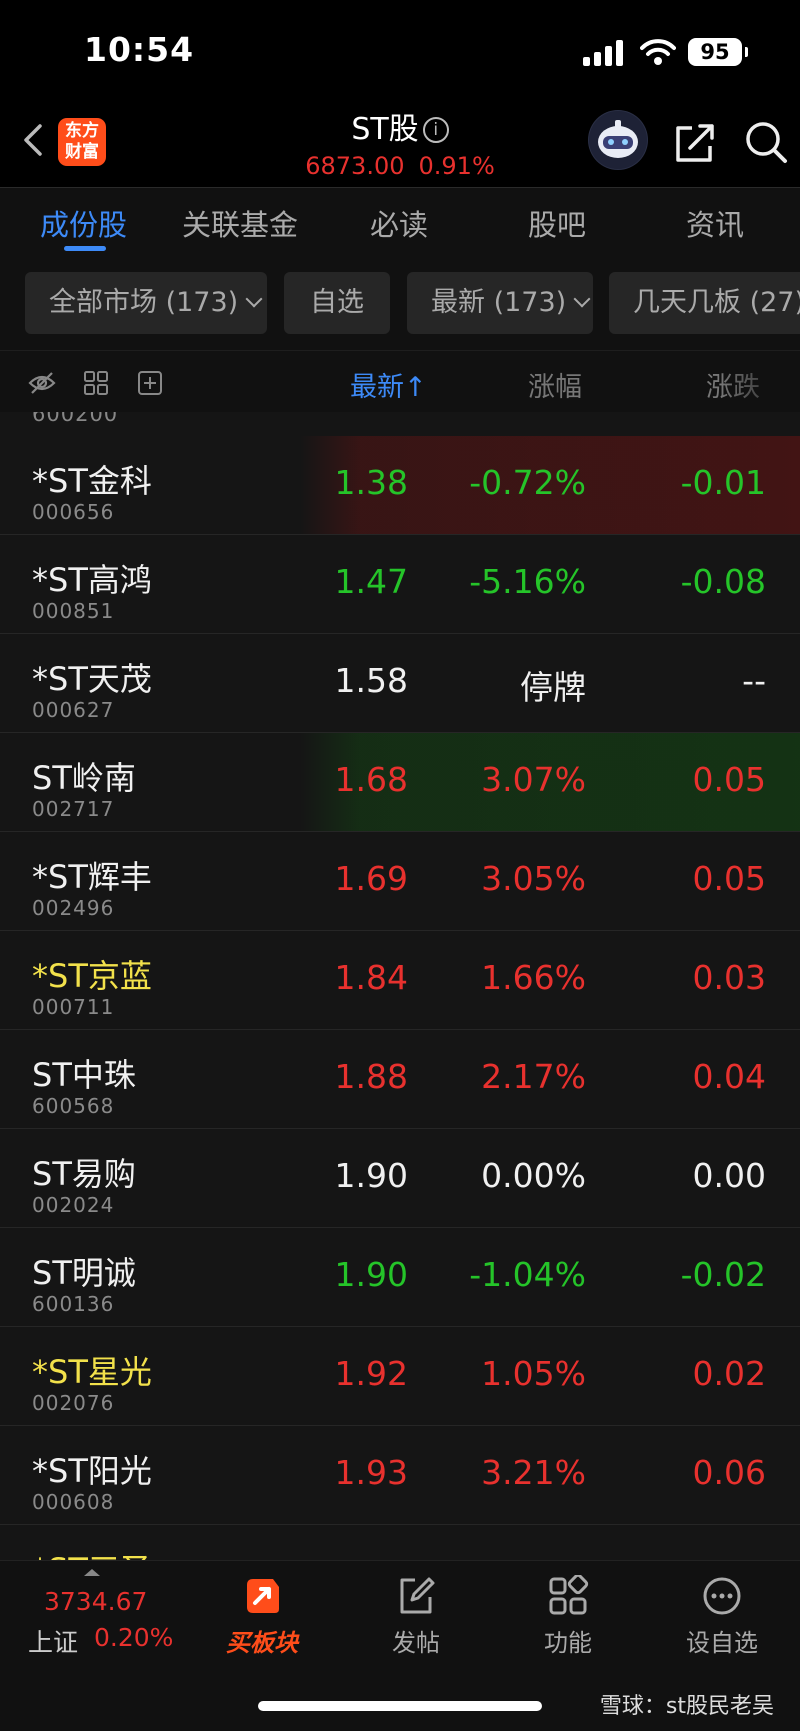  Describe the element at coordinates (262, 1616) in the screenshot. I see `buy-sector-button: 买板块` at that location.